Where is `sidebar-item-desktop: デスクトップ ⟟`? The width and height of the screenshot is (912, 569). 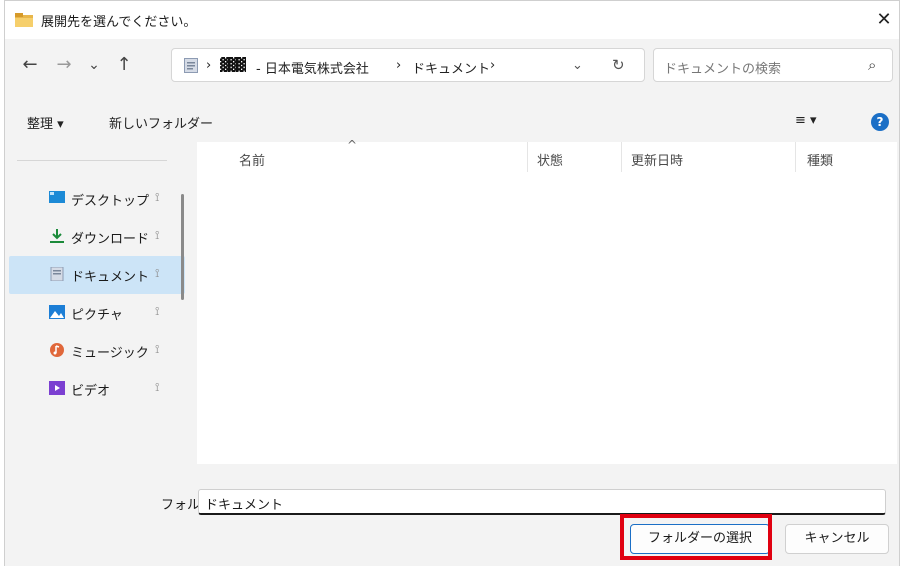 sidebar-item-desktop: デスクトップ ⟟ is located at coordinates (97, 199).